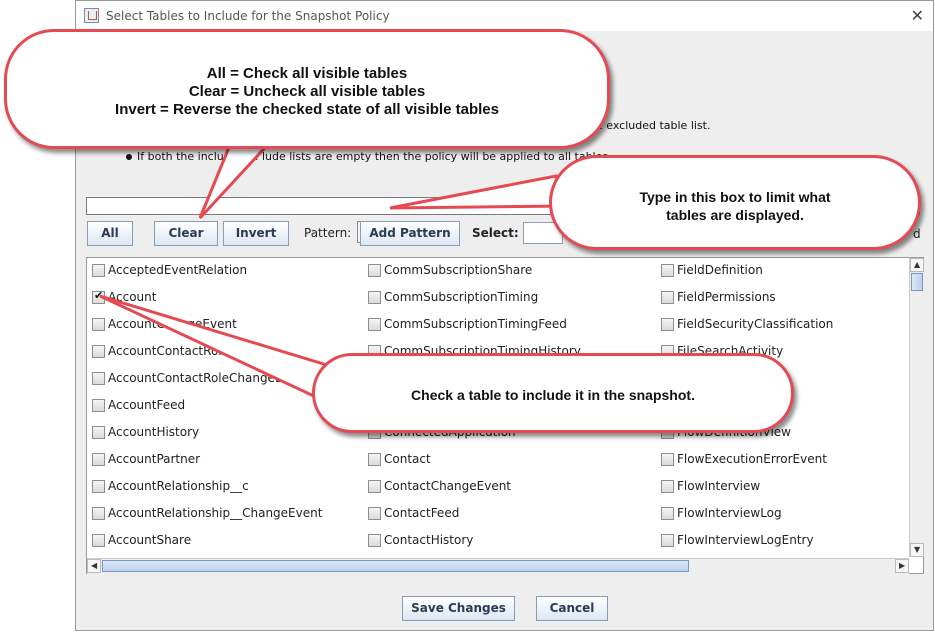 The height and width of the screenshot is (632, 935). Describe the element at coordinates (735, 197) in the screenshot. I see `callout-filter-line1: Type in this box to limit what` at that location.